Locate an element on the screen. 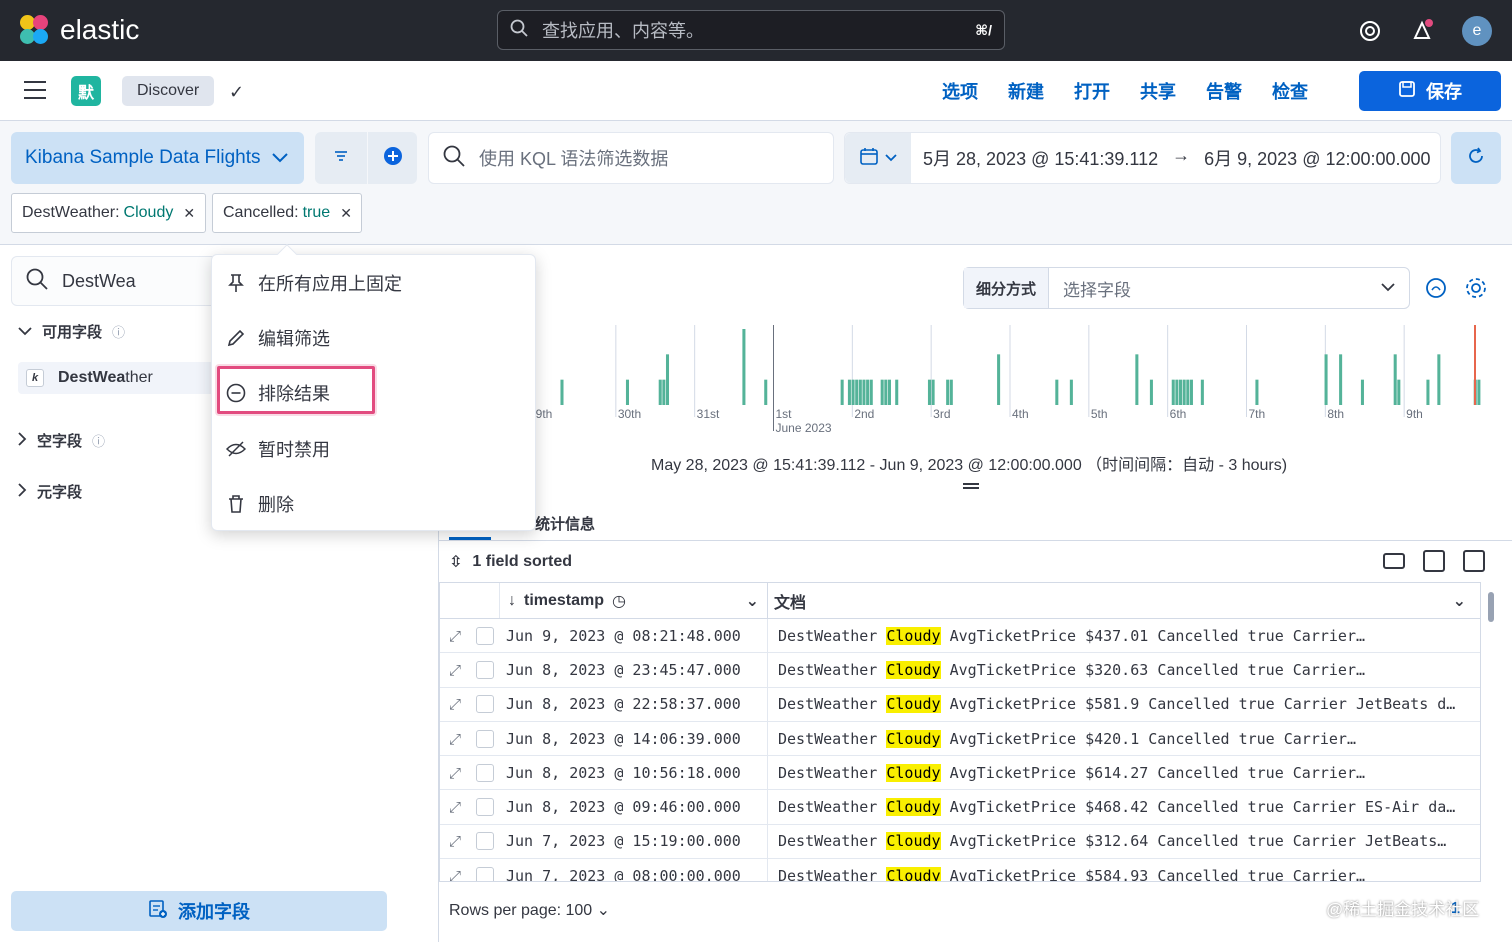  ai-assistant-icon is located at coordinates (1436, 290).